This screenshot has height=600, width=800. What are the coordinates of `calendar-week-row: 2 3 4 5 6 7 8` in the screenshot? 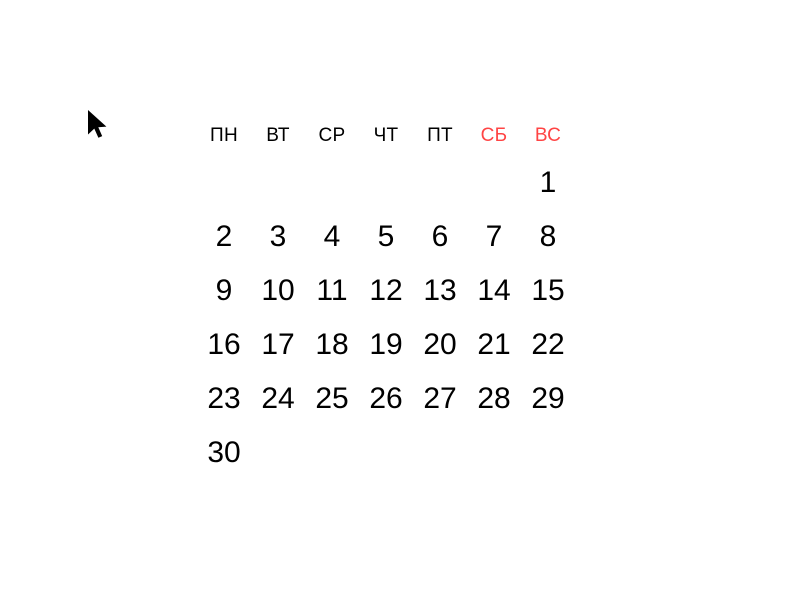 It's located at (386, 237).